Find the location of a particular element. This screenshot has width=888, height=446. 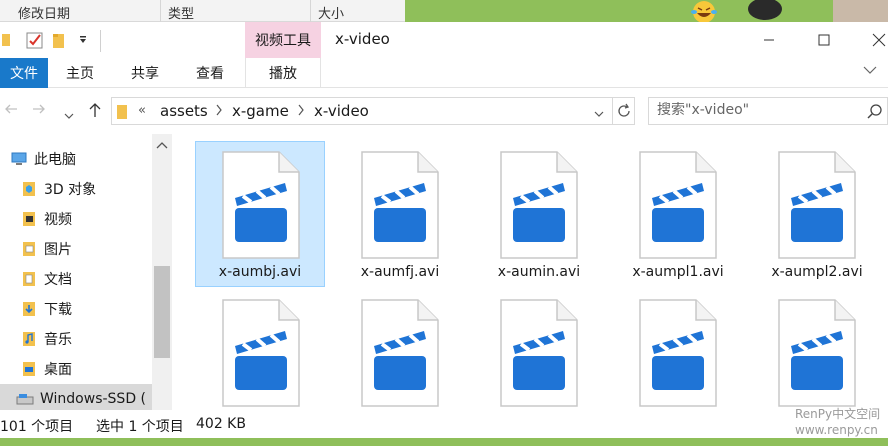

sidebar-item-label: 图片 is located at coordinates (58, 250).